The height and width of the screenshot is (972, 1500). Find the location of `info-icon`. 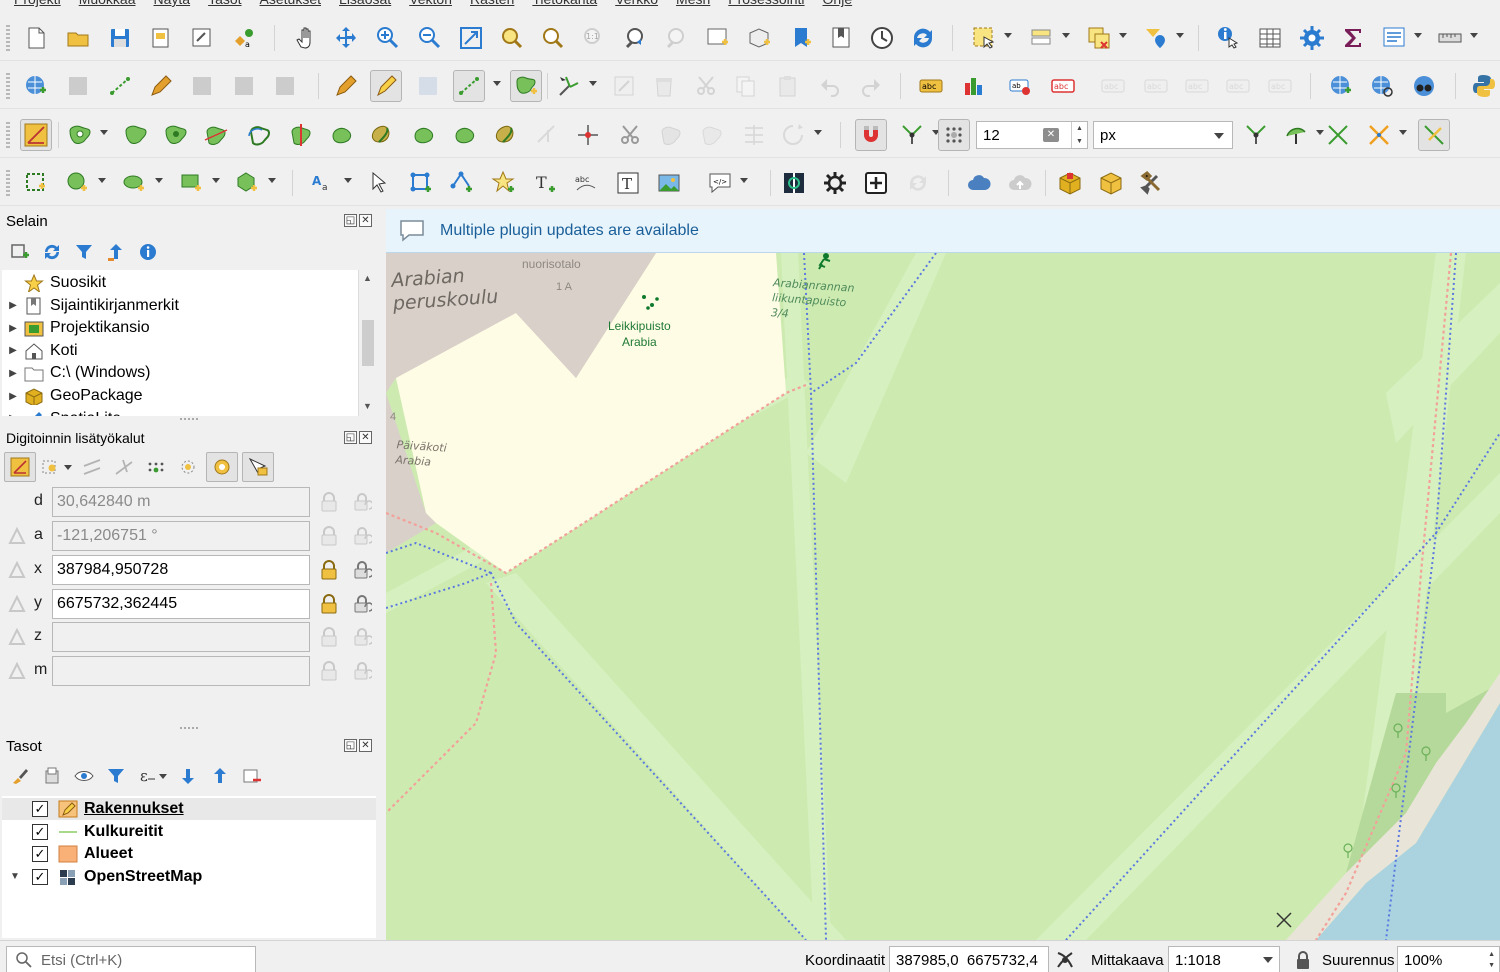

info-icon is located at coordinates (148, 252).